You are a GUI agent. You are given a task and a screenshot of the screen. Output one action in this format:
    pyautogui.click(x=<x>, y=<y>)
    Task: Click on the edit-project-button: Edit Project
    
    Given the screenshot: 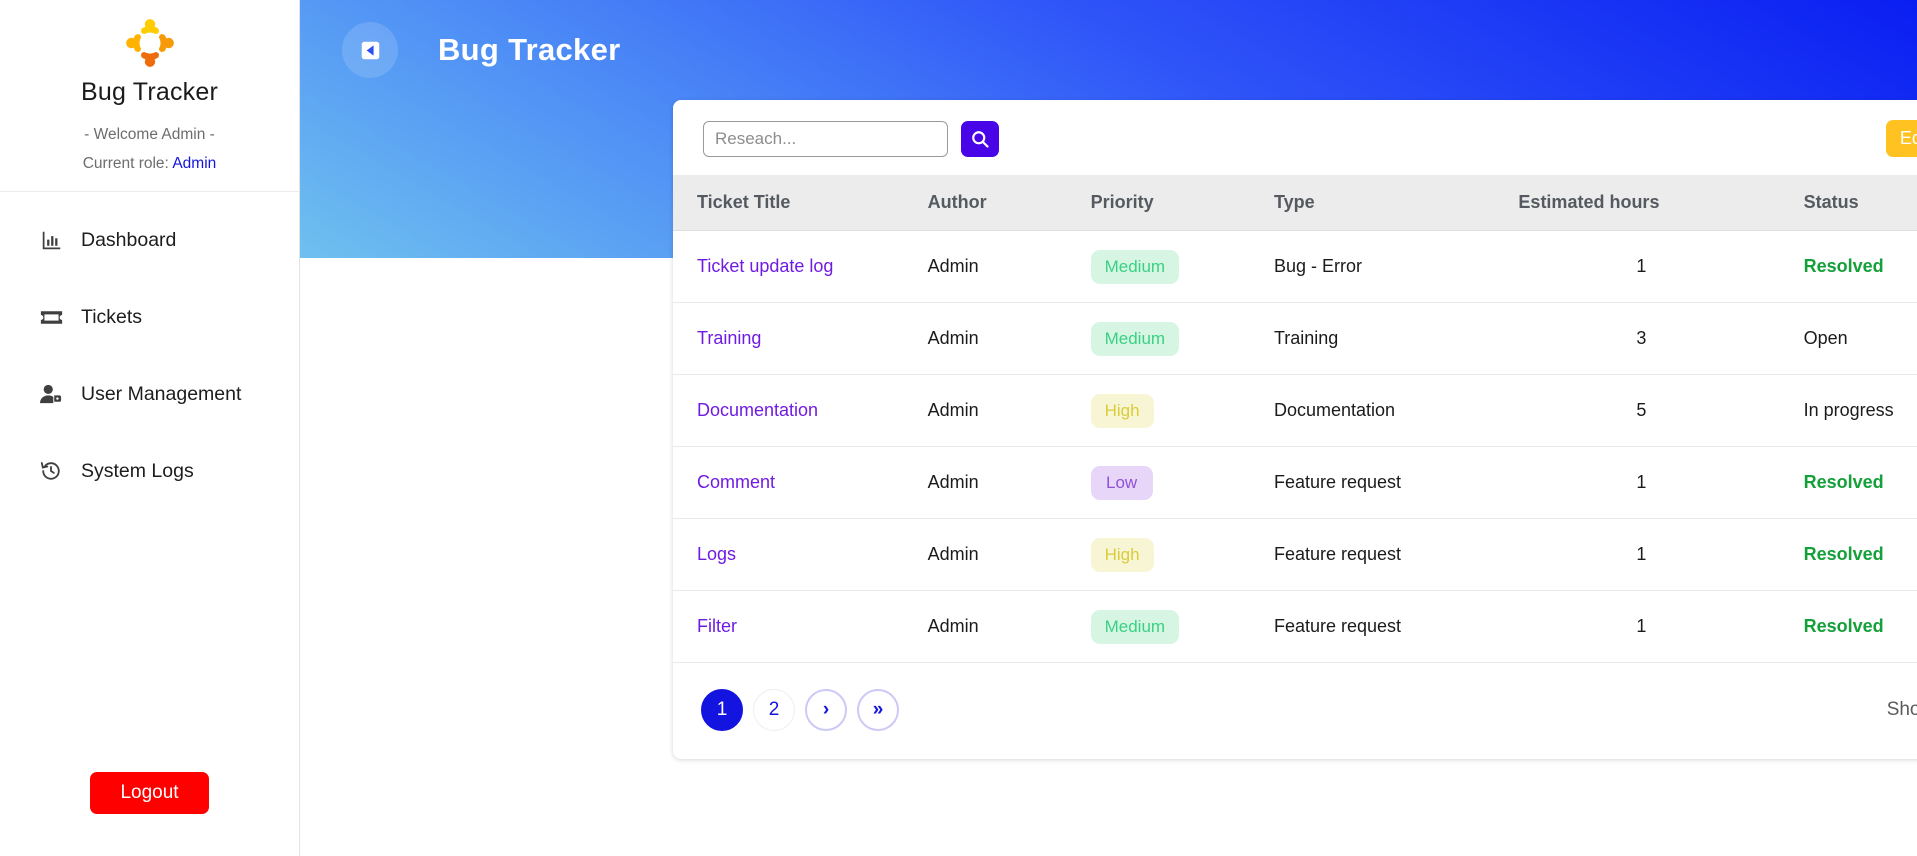 What is the action you would take?
    pyautogui.click(x=1901, y=138)
    